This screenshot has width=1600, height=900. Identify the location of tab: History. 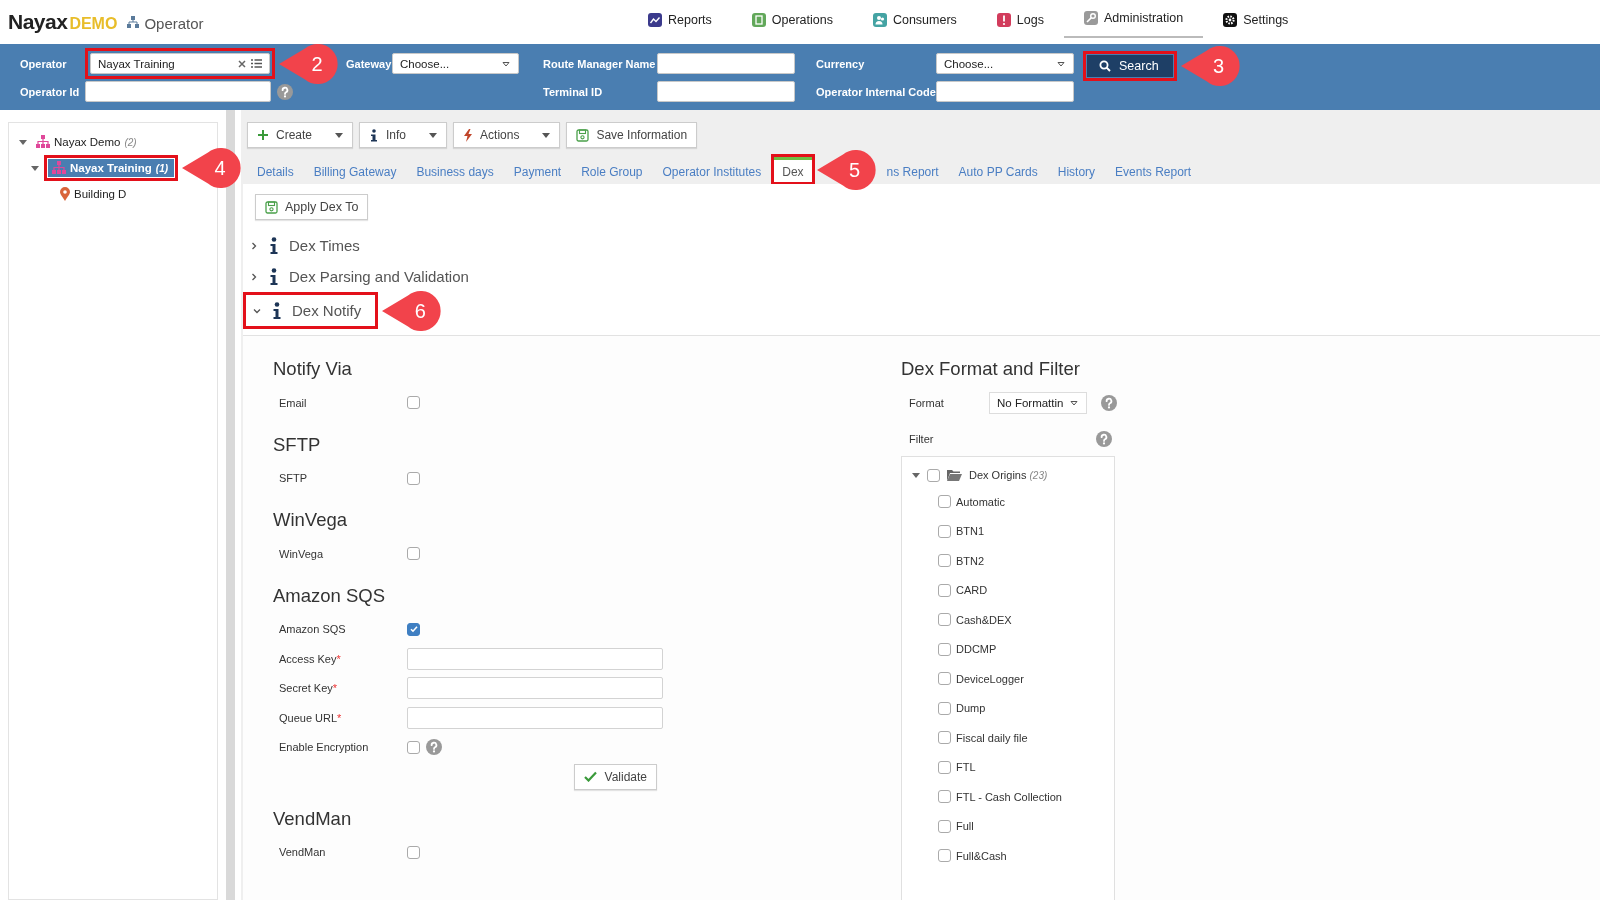
(1076, 170).